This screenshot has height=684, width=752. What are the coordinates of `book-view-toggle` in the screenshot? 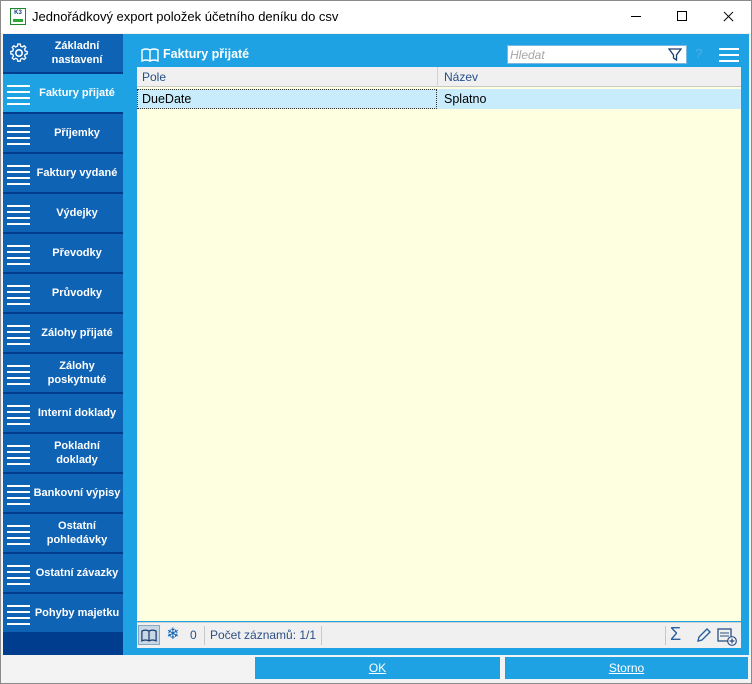 It's located at (149, 635).